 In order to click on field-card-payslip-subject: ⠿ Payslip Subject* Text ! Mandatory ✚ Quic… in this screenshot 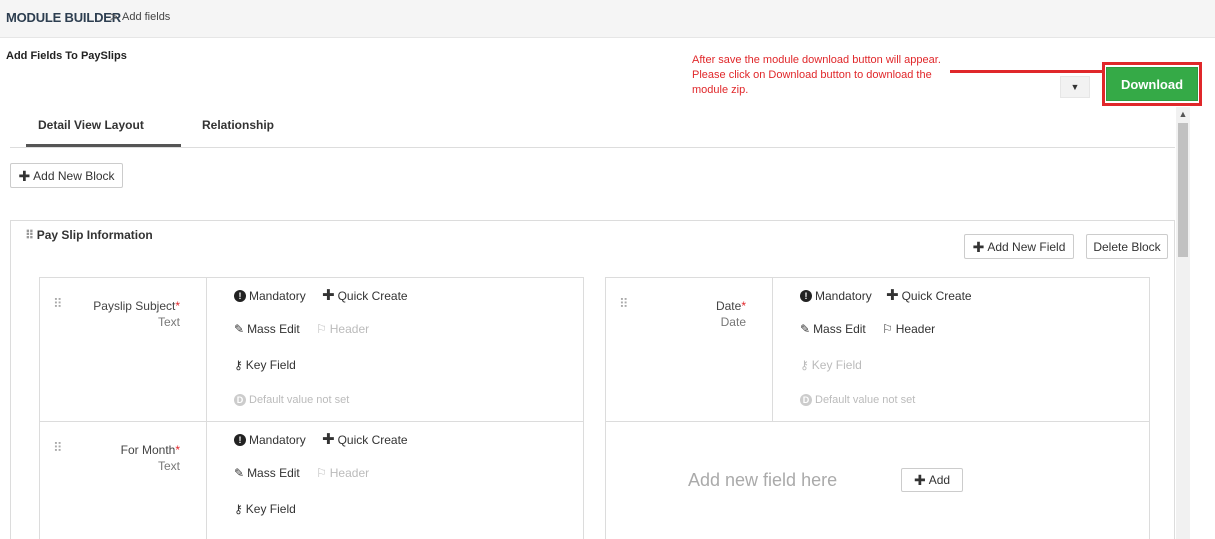, I will do `click(311, 349)`.